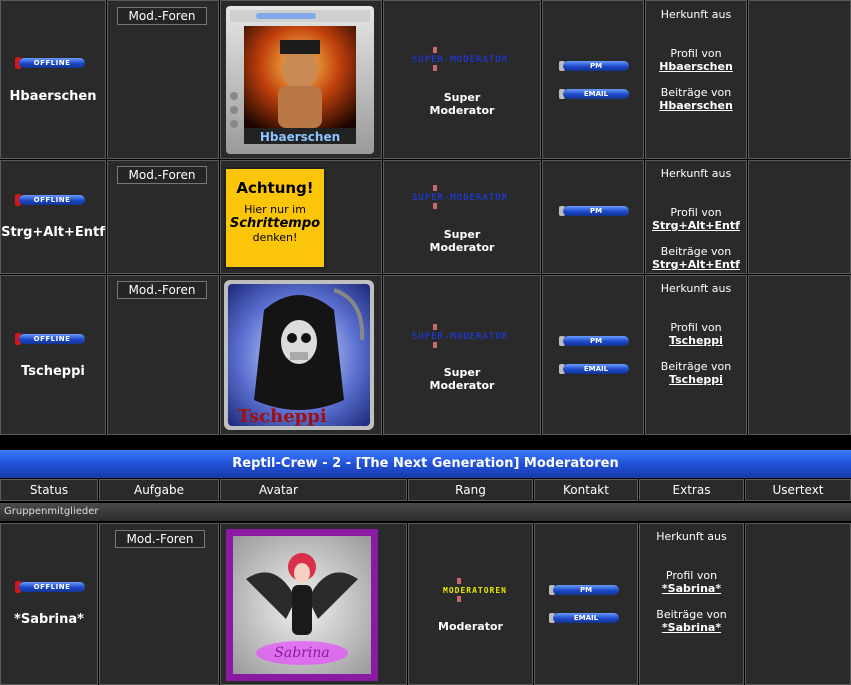 The width and height of the screenshot is (851, 685). What do you see at coordinates (586, 490) in the screenshot?
I see `column-header-contact: Kontakt` at bounding box center [586, 490].